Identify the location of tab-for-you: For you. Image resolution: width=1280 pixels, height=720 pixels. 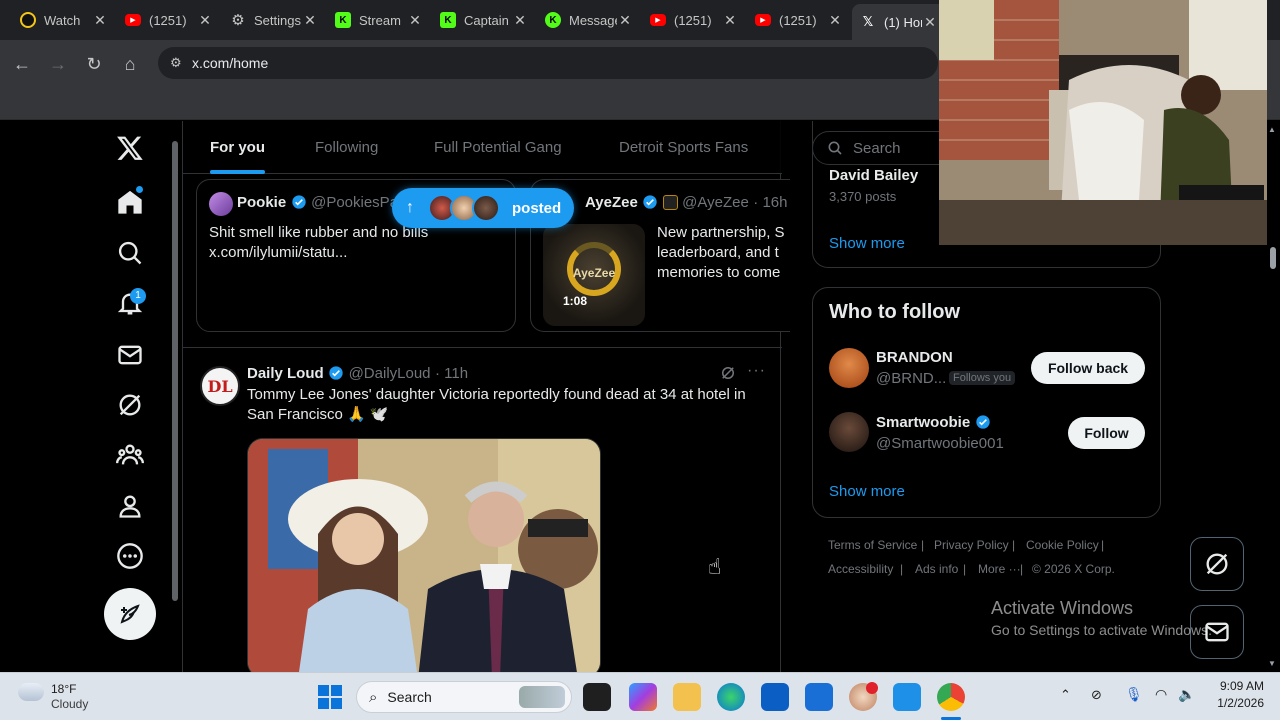
(237, 147).